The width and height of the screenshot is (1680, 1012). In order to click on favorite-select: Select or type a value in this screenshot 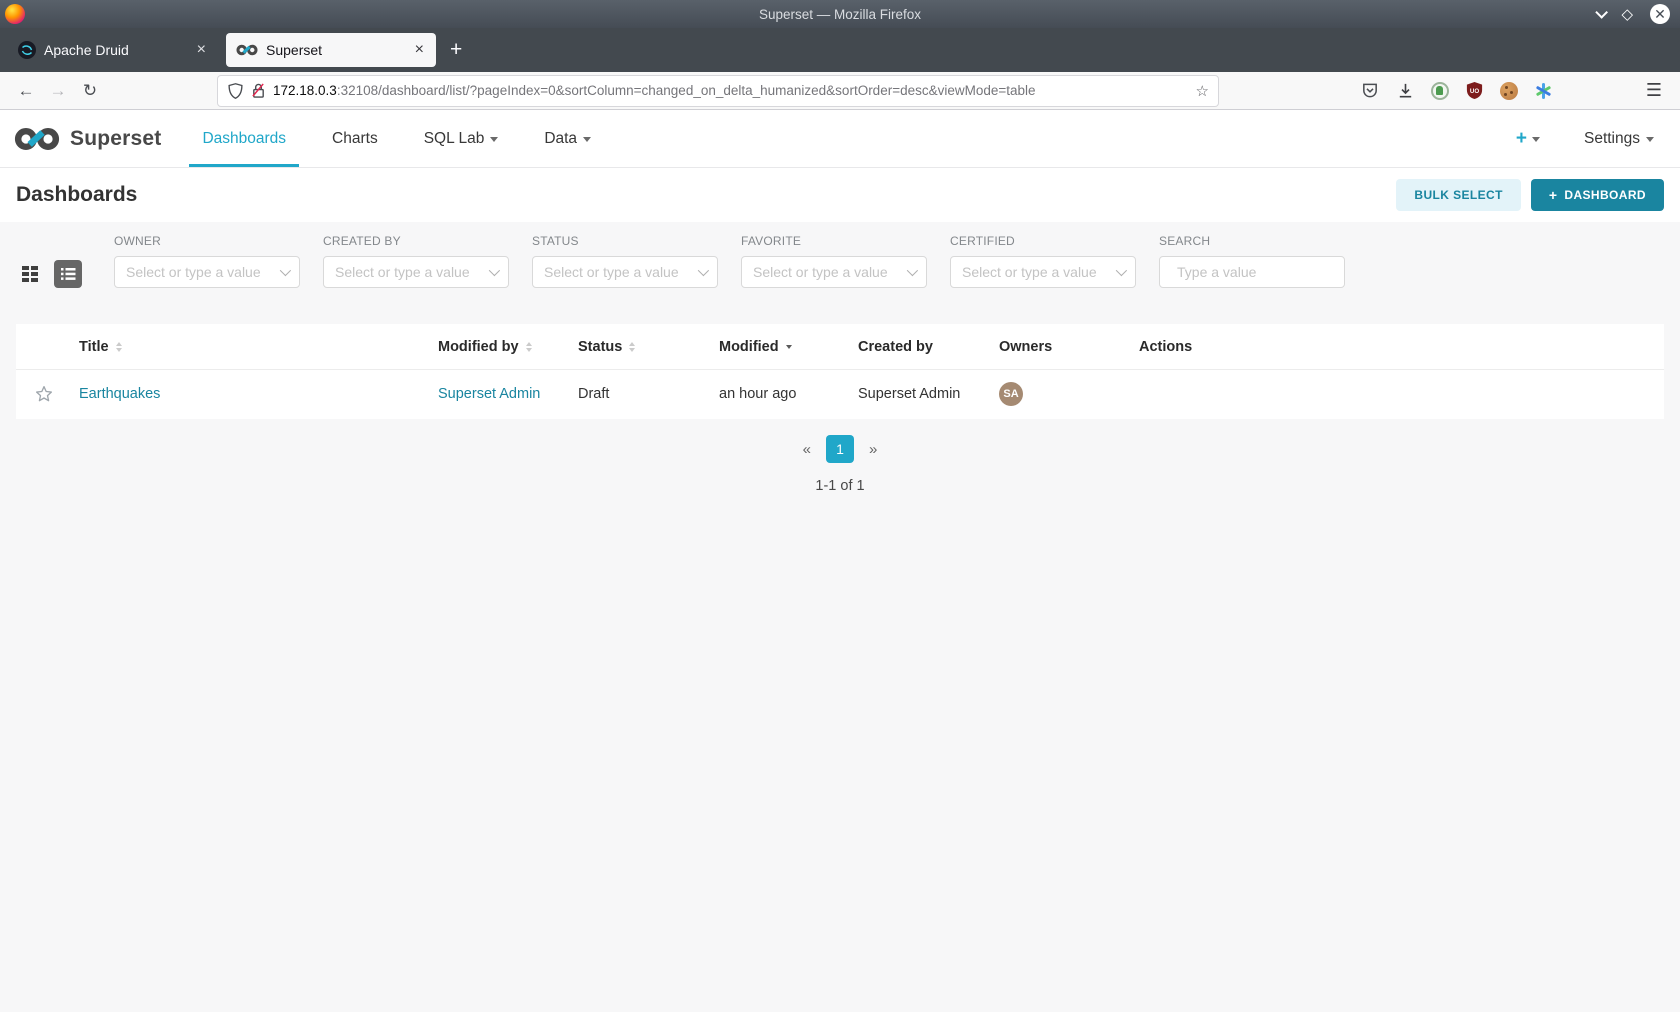, I will do `click(834, 272)`.